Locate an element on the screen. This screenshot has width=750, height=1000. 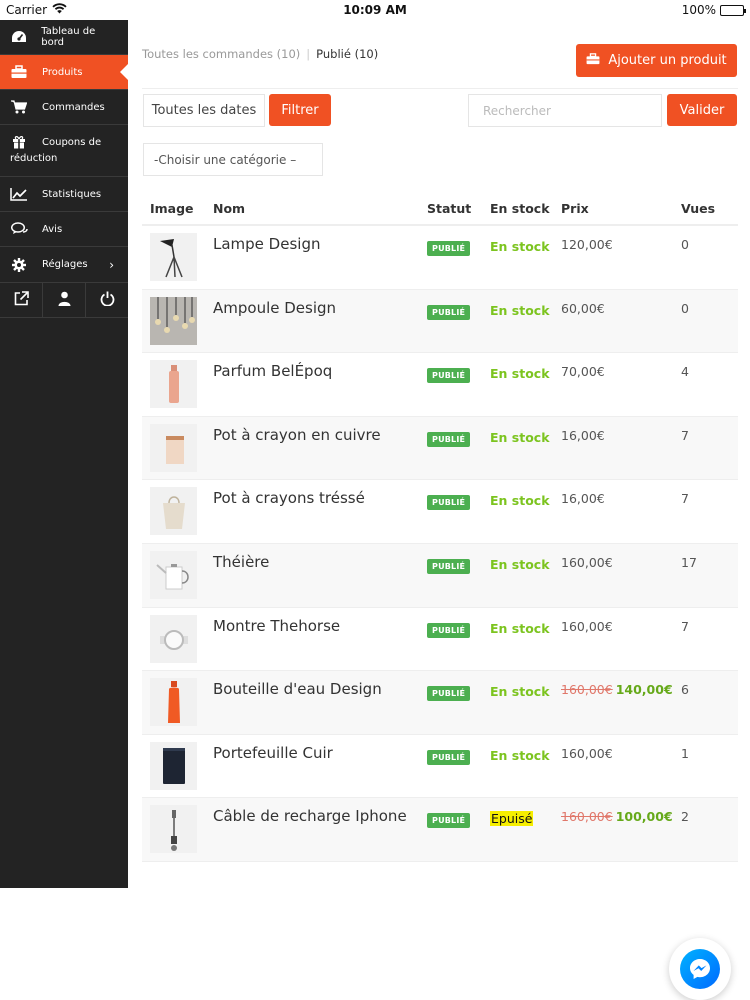
views-cell: 7 is located at coordinates (709, 639).